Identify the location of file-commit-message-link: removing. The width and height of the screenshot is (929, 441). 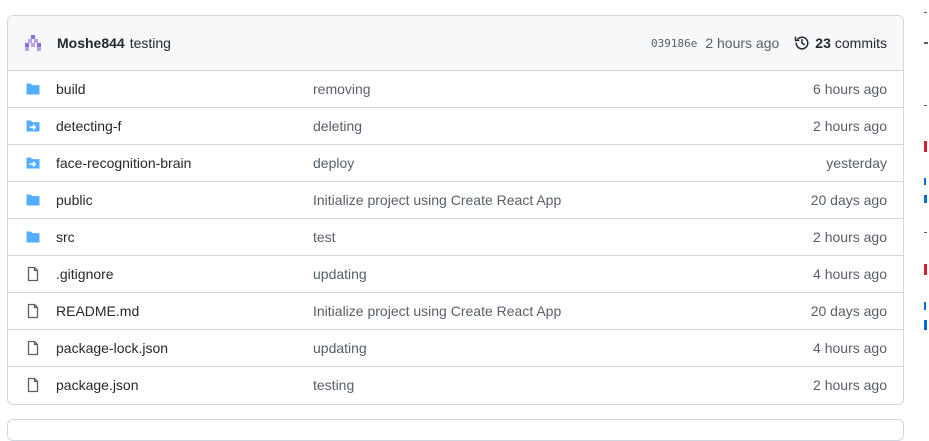
(342, 89).